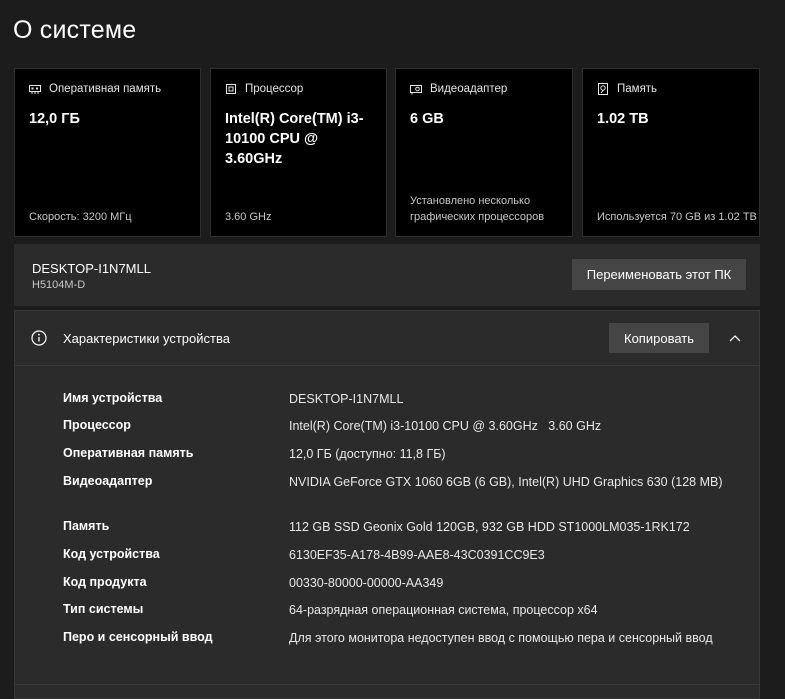 The image size is (785, 699). What do you see at coordinates (128, 453) in the screenshot?
I see `spec-label: Оперативная память` at bounding box center [128, 453].